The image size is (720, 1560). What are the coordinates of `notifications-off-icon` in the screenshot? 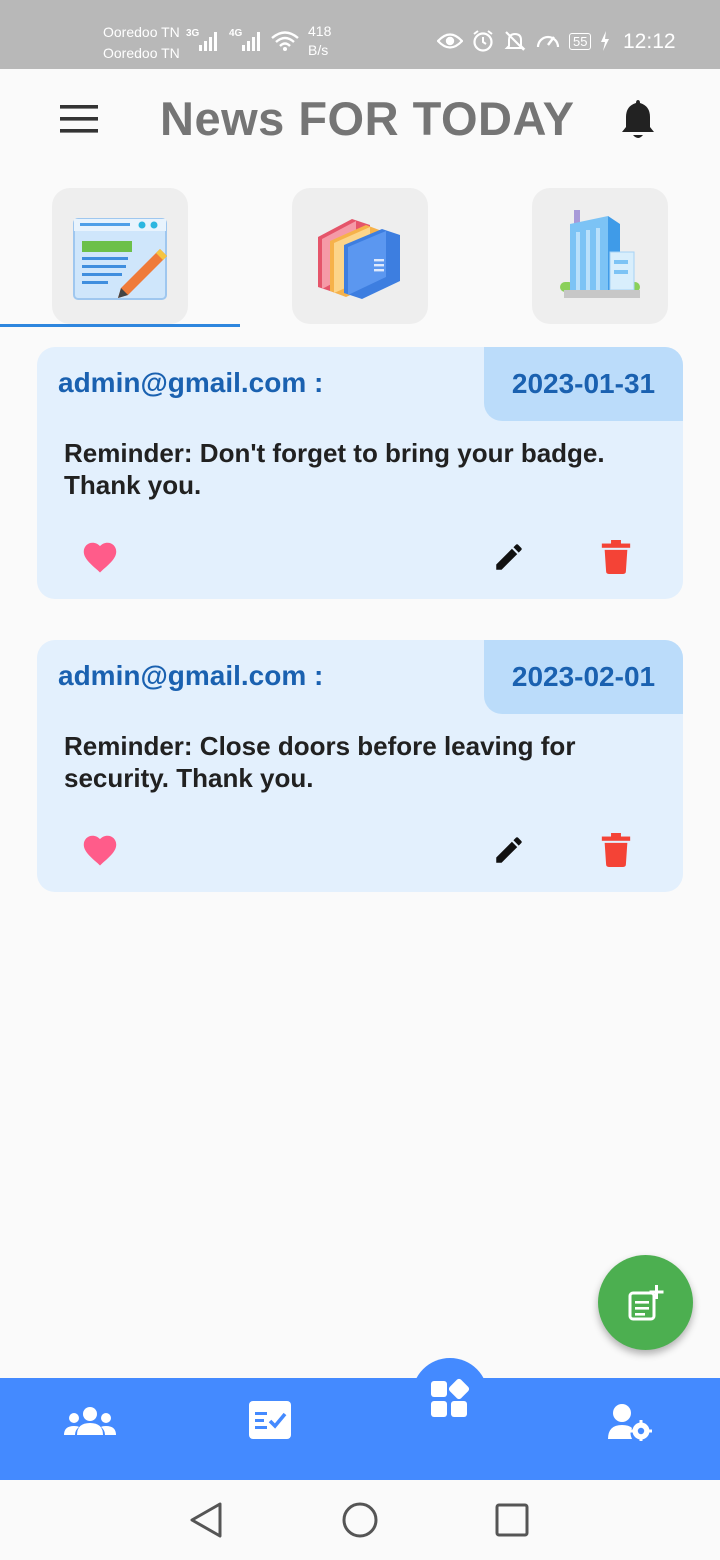 It's located at (515, 41).